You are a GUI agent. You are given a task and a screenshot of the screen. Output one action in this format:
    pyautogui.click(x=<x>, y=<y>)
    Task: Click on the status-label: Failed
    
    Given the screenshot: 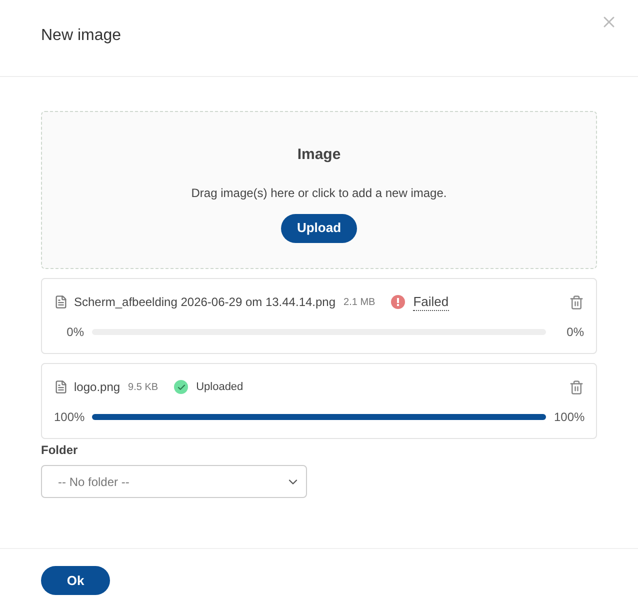 What is the action you would take?
    pyautogui.click(x=431, y=302)
    